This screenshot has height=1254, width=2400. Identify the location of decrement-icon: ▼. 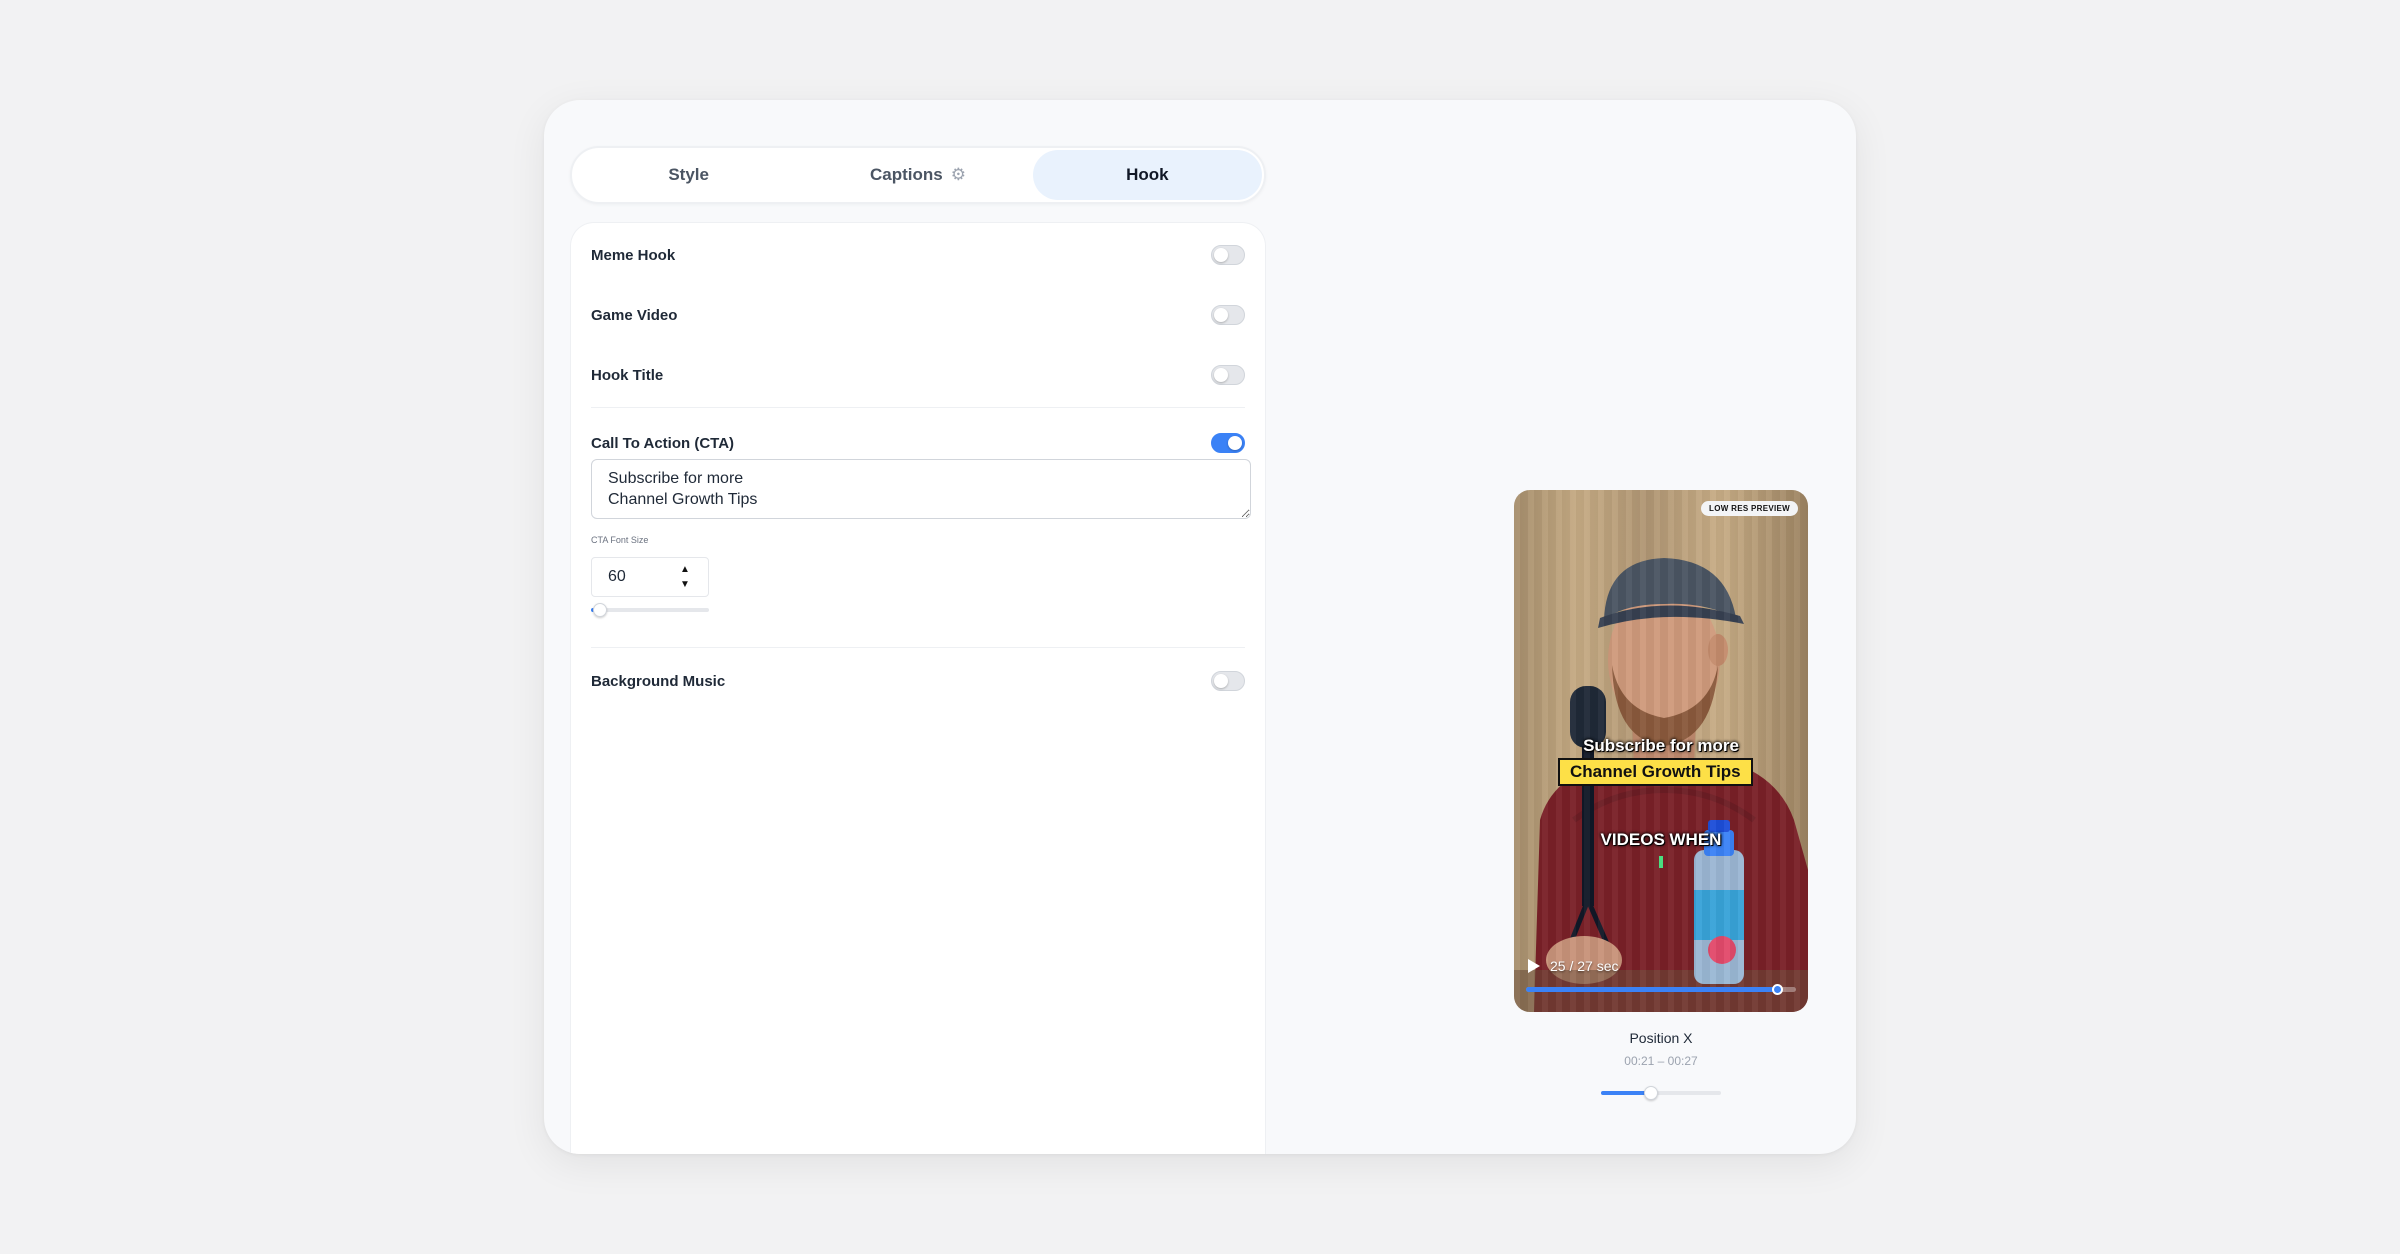
(685, 584).